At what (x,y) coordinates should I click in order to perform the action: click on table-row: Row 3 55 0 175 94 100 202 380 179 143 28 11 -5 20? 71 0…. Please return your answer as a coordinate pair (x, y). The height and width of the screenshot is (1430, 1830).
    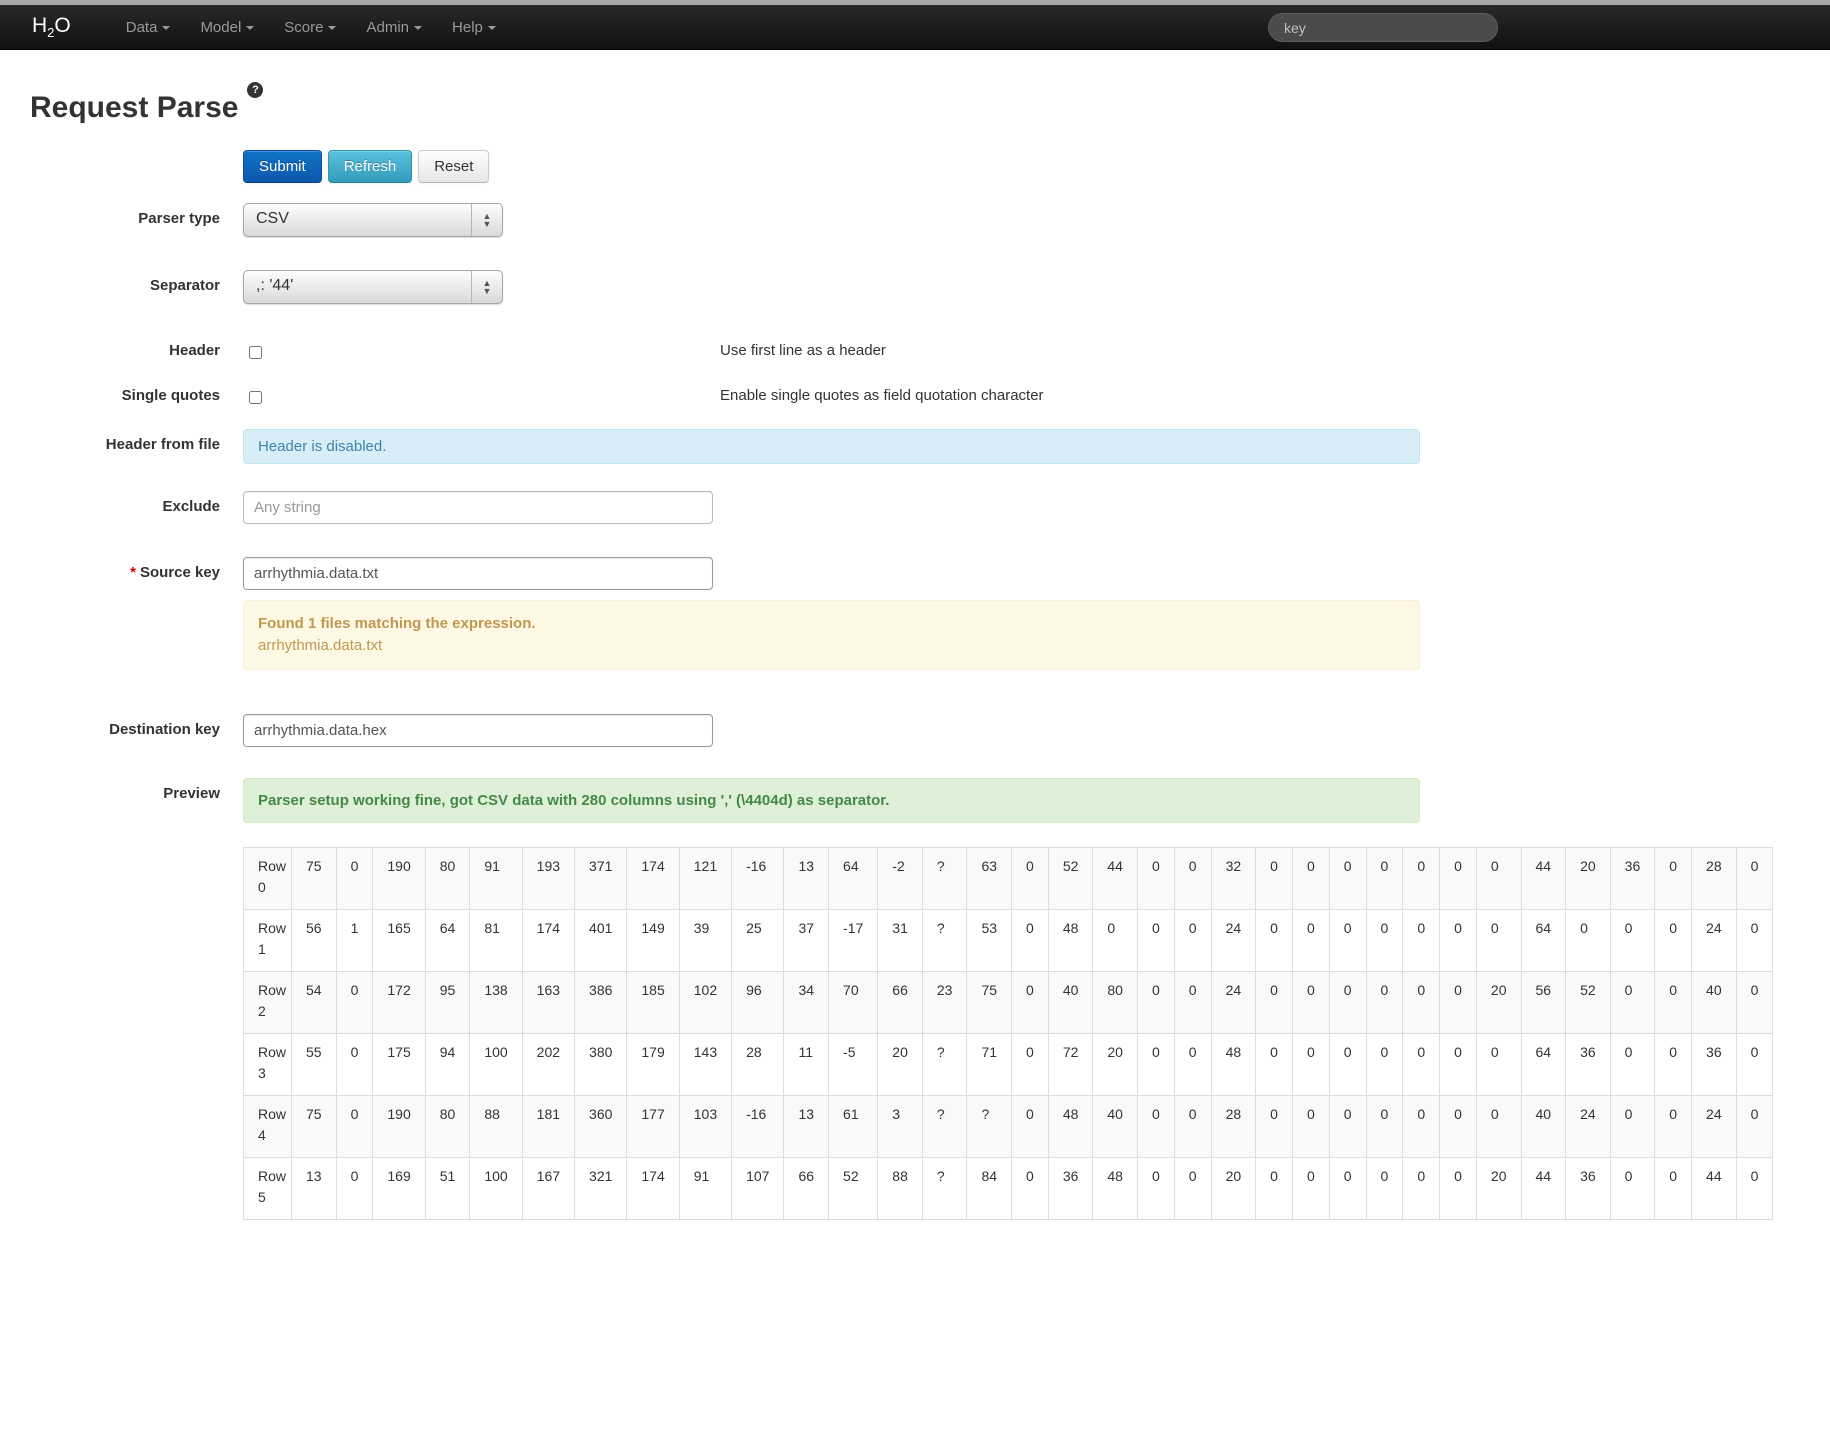
    Looking at the image, I should click on (1008, 1064).